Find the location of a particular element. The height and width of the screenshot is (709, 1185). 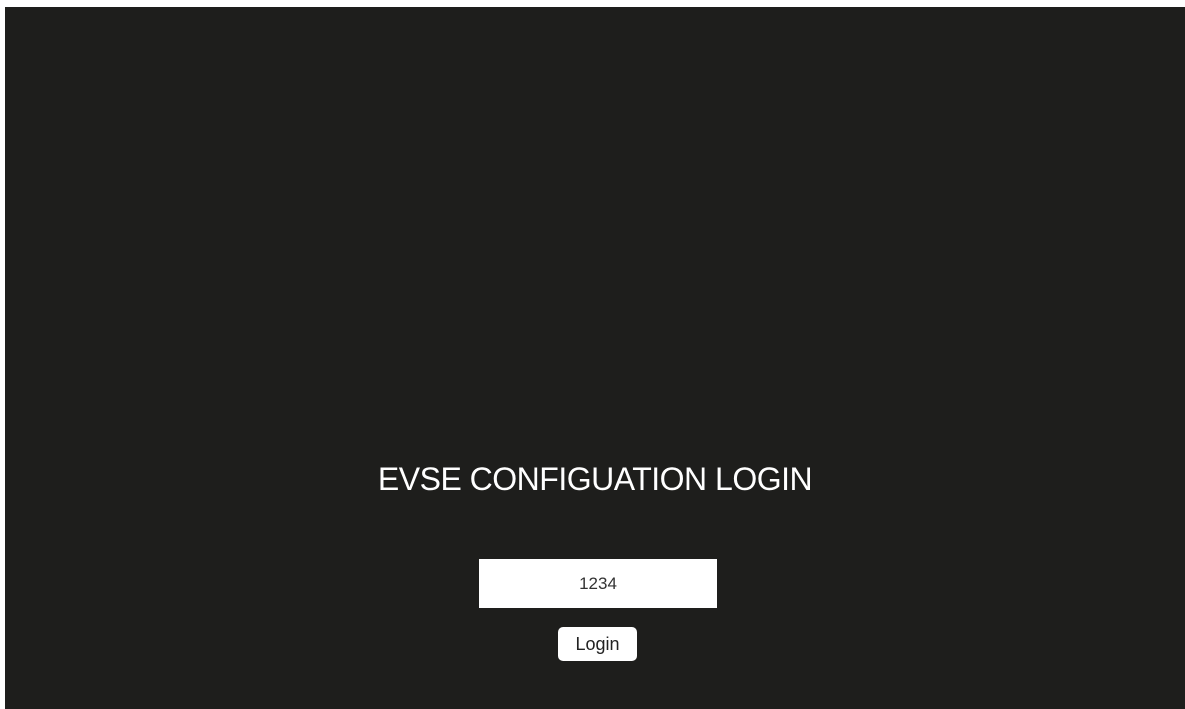

login-button: Login is located at coordinates (597, 644).